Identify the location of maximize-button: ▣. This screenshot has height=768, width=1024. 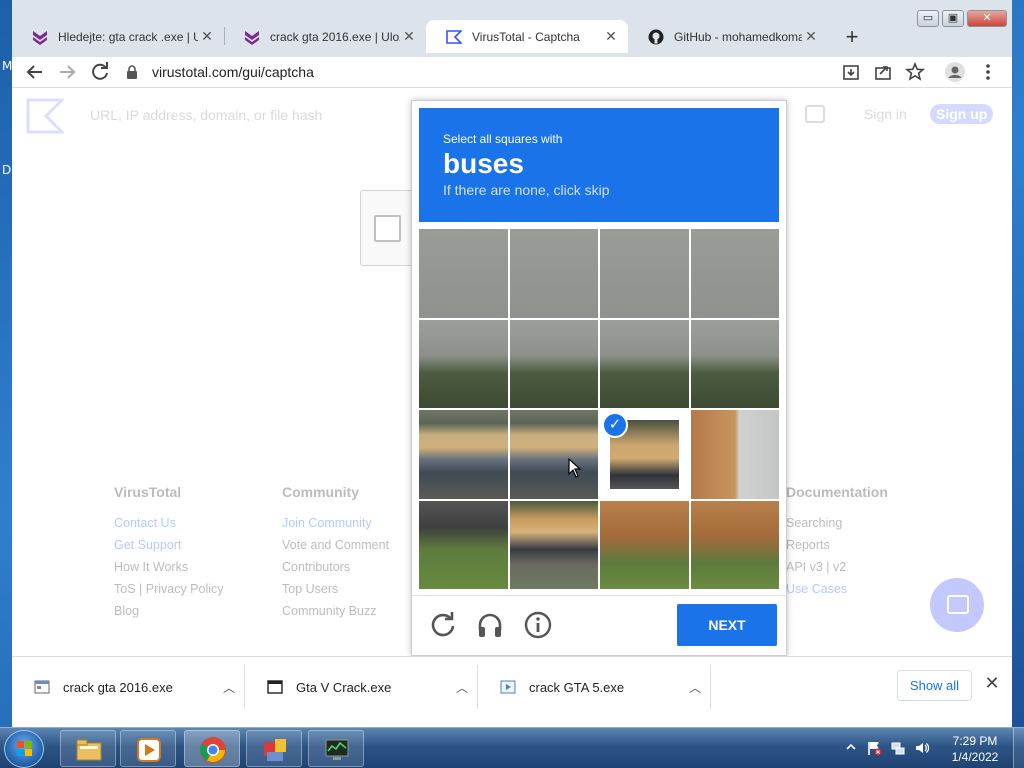
(953, 18).